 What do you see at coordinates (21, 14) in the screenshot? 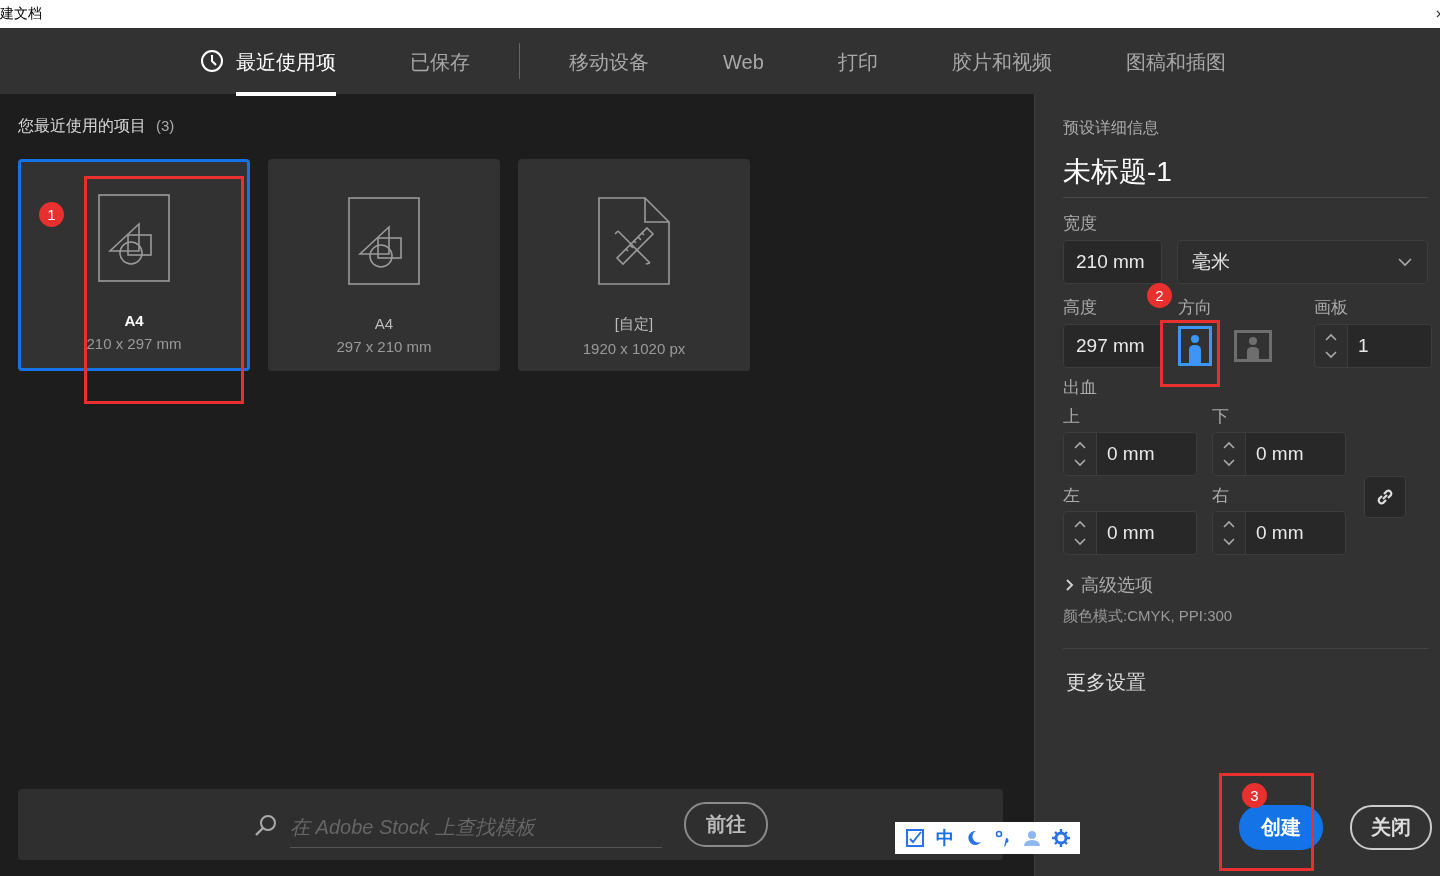
I see `window-title: 建文档` at bounding box center [21, 14].